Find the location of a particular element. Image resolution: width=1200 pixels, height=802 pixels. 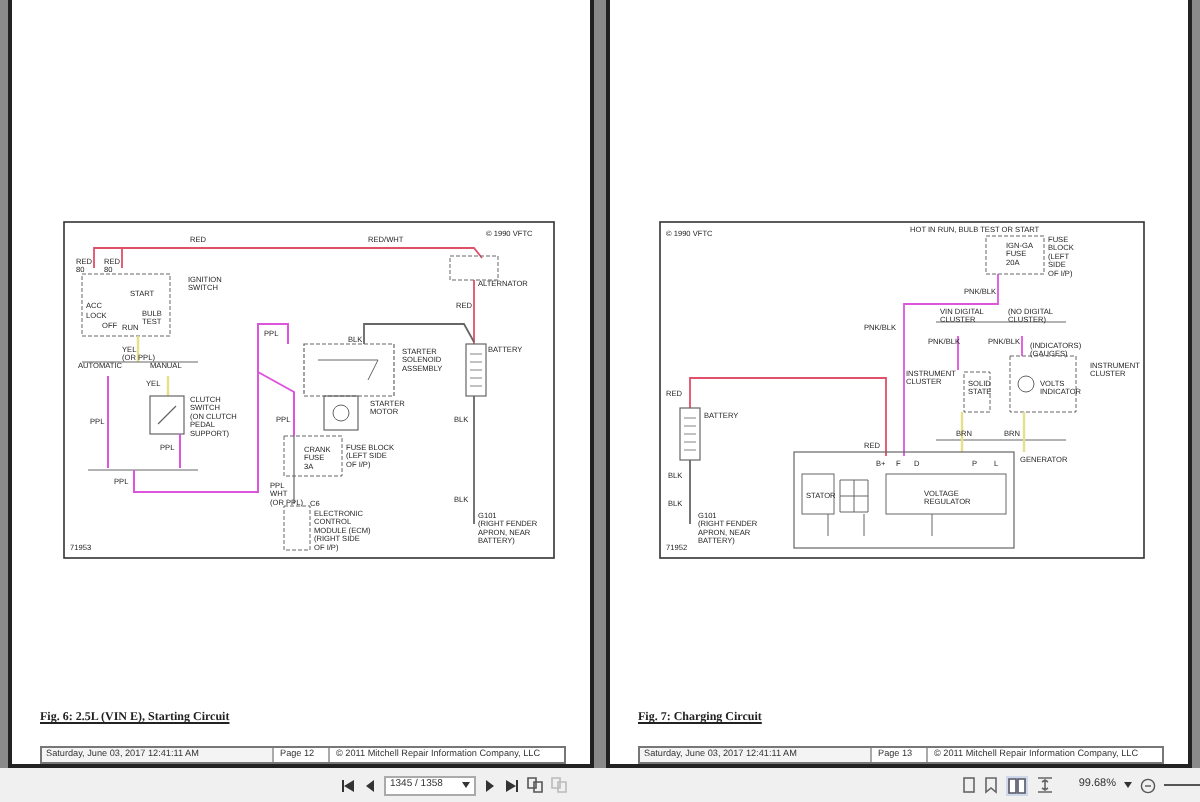

pages-icon is located at coordinates (535, 785).